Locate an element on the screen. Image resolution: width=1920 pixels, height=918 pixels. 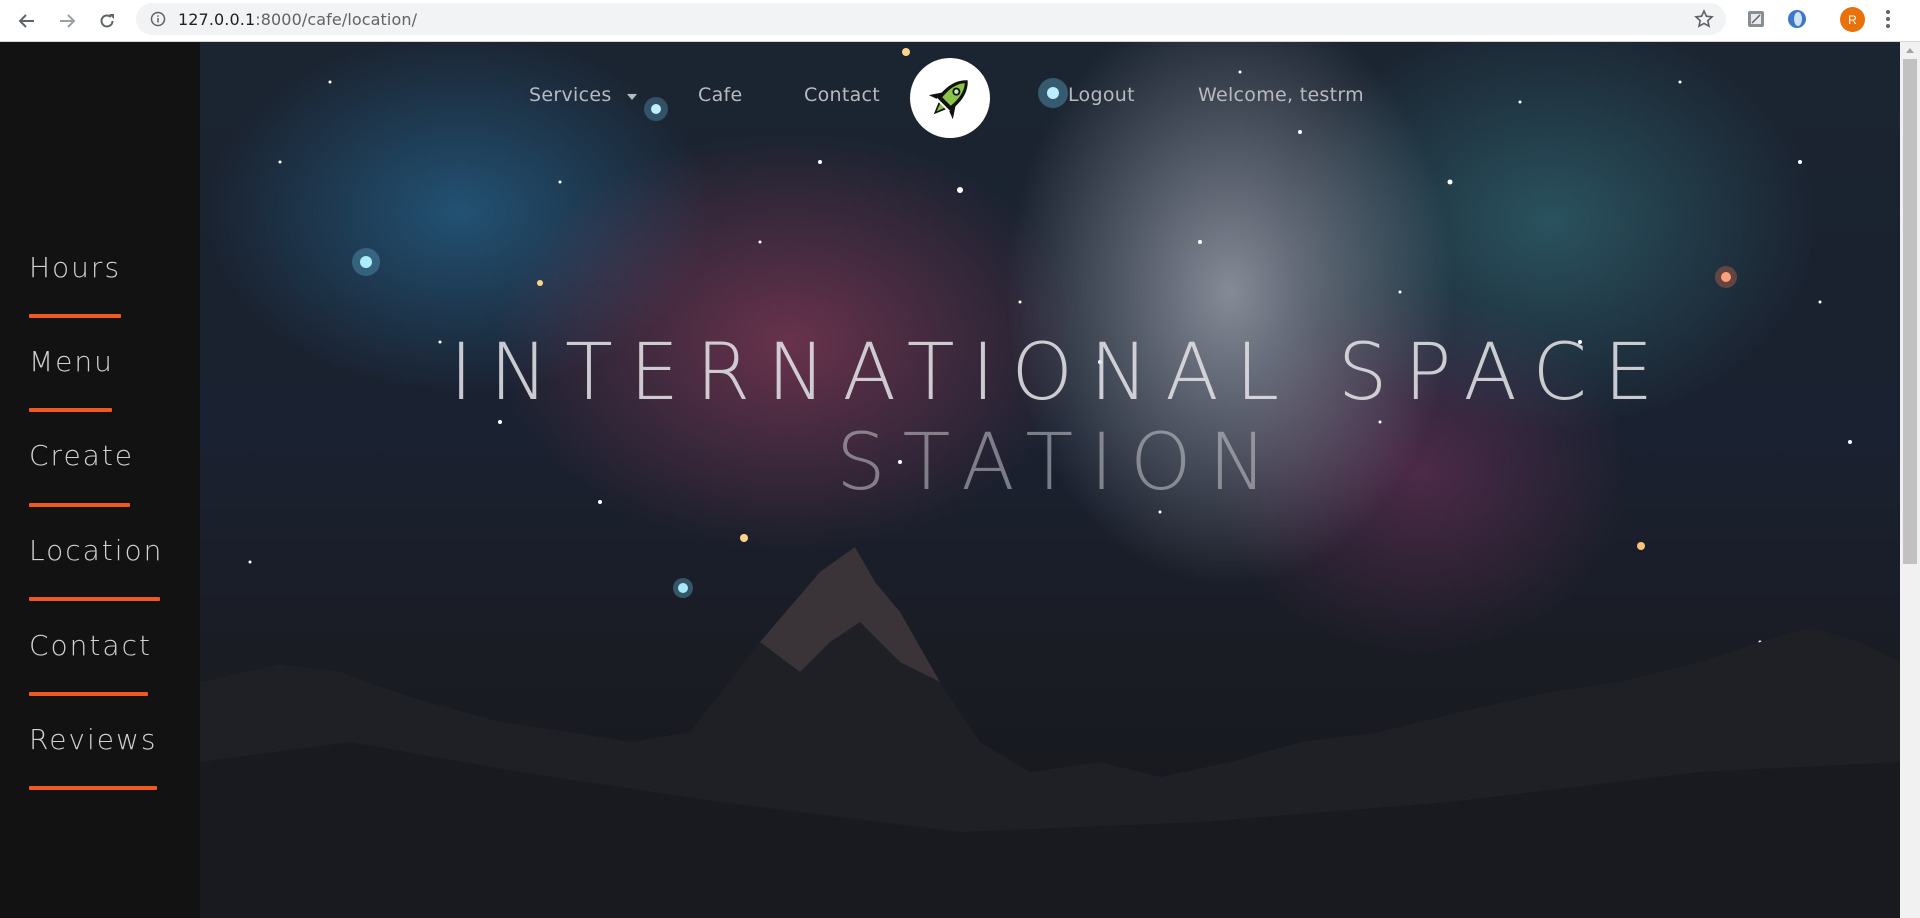
sidebar-item-hours: Hours is located at coordinates (75, 267).